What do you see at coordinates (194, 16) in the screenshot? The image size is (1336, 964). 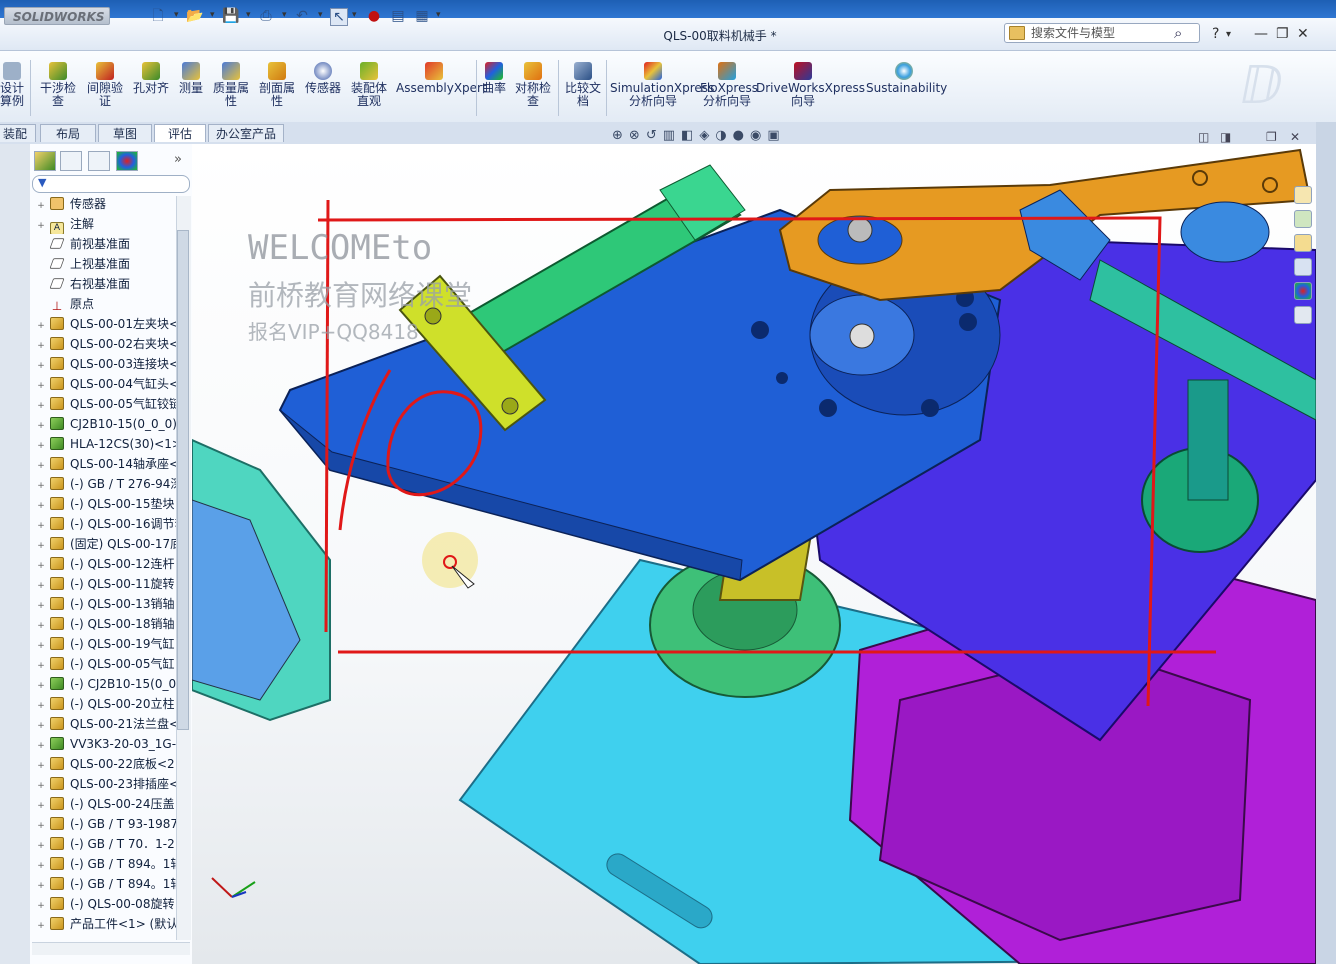 I see `open-folder-icon: 📂` at bounding box center [194, 16].